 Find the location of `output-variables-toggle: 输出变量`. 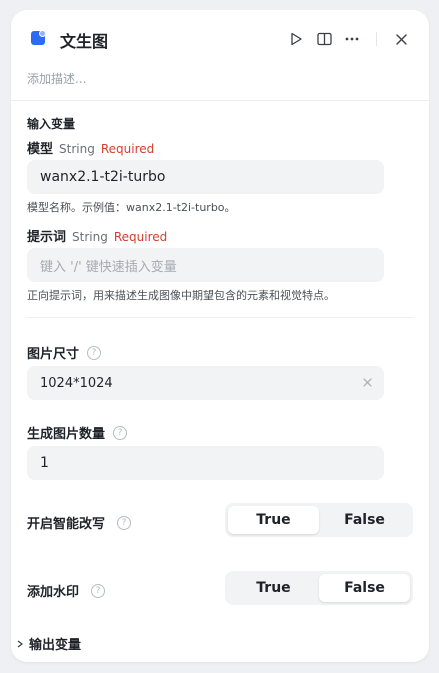

output-variables-toggle: 输出变量 is located at coordinates (48, 643).